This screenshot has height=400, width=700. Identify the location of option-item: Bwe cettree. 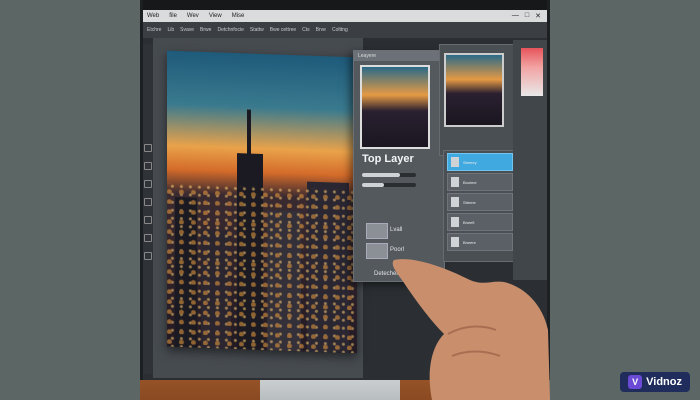
(283, 30).